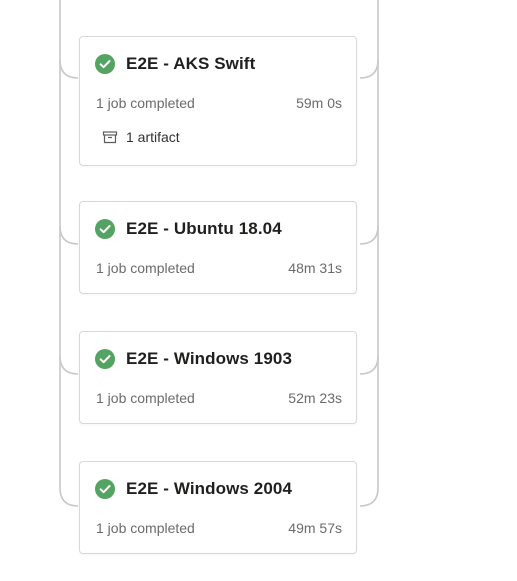 This screenshot has width=517, height=581. I want to click on stage-header: E2E - Windows 2004, so click(193, 489).